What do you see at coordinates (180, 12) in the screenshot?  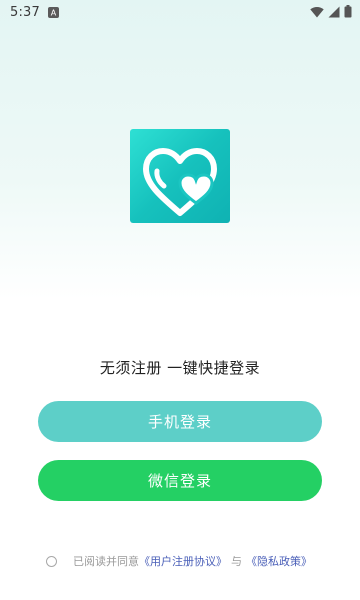 I see `status-bar: 5:37 A` at bounding box center [180, 12].